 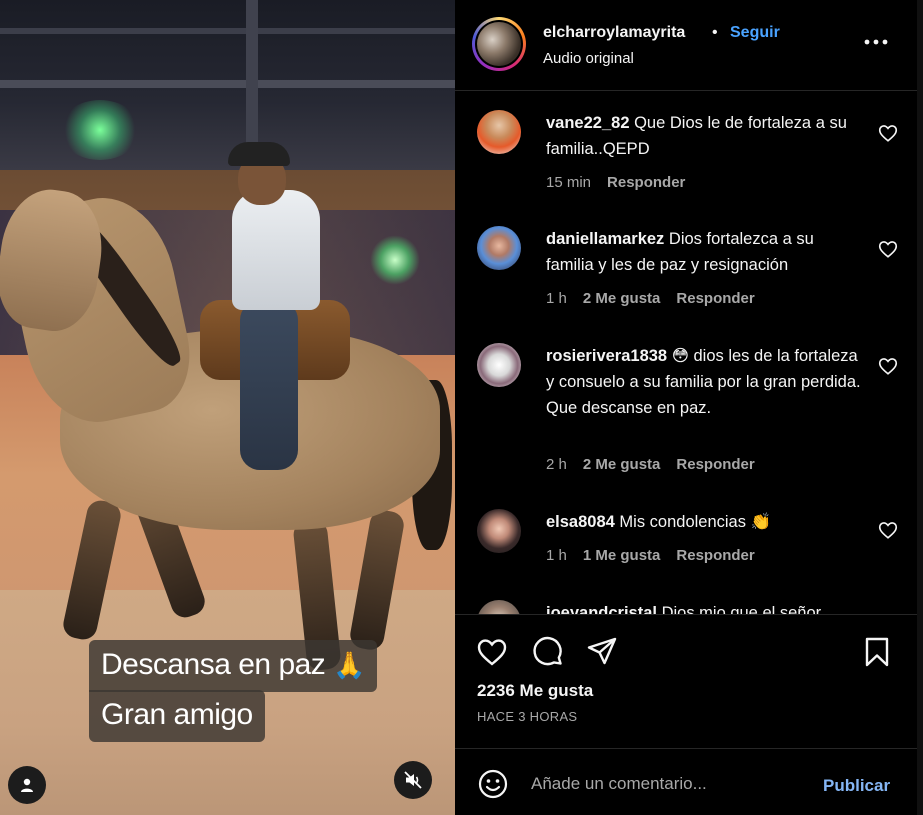 I want to click on author-avatar, so click(x=499, y=44).